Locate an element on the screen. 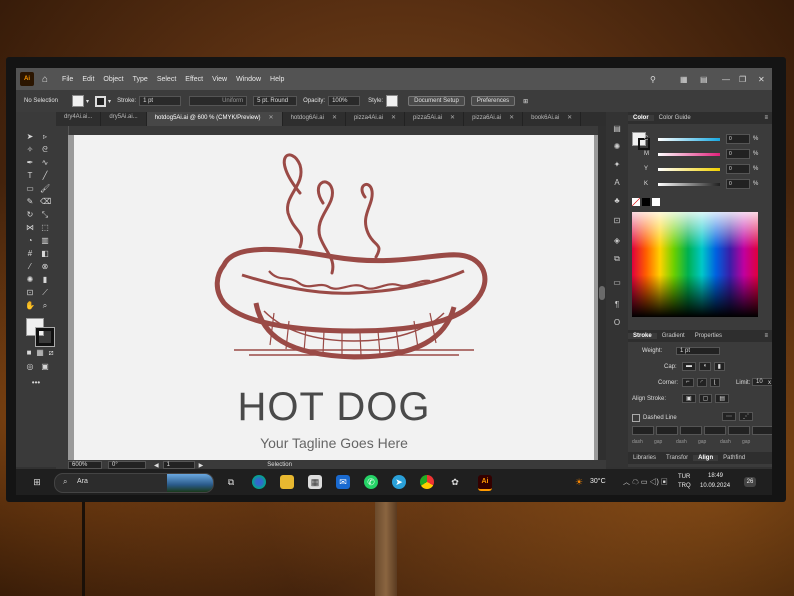 Image resolution: width=794 pixels, height=596 pixels. menu-type: Type is located at coordinates (140, 79).